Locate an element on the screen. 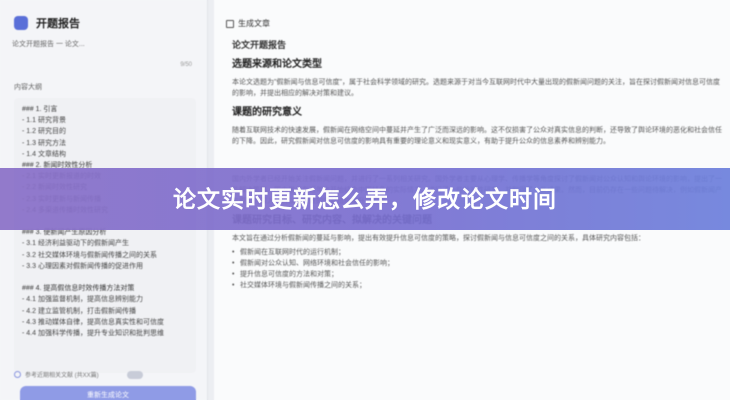  outline-item: - 1.2 研究目的 is located at coordinates (44, 132).